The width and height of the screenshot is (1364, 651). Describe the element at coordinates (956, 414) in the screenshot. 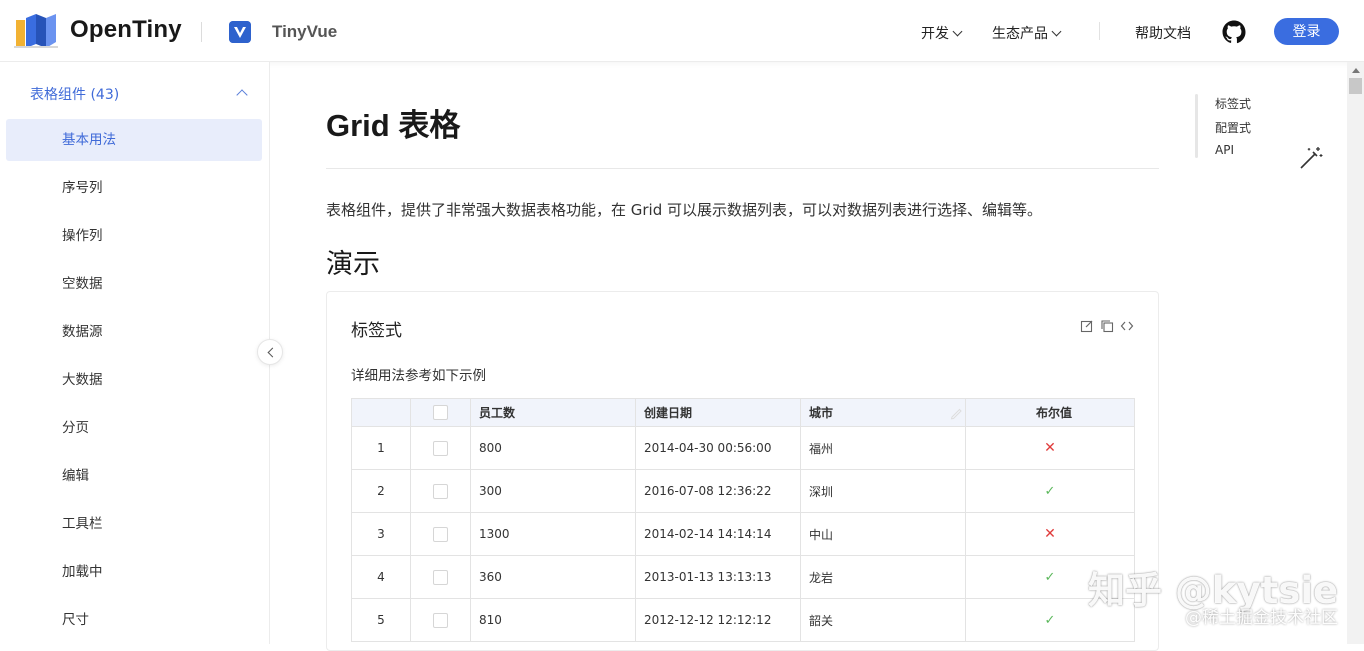

I see `edit-pencil-icon` at that location.